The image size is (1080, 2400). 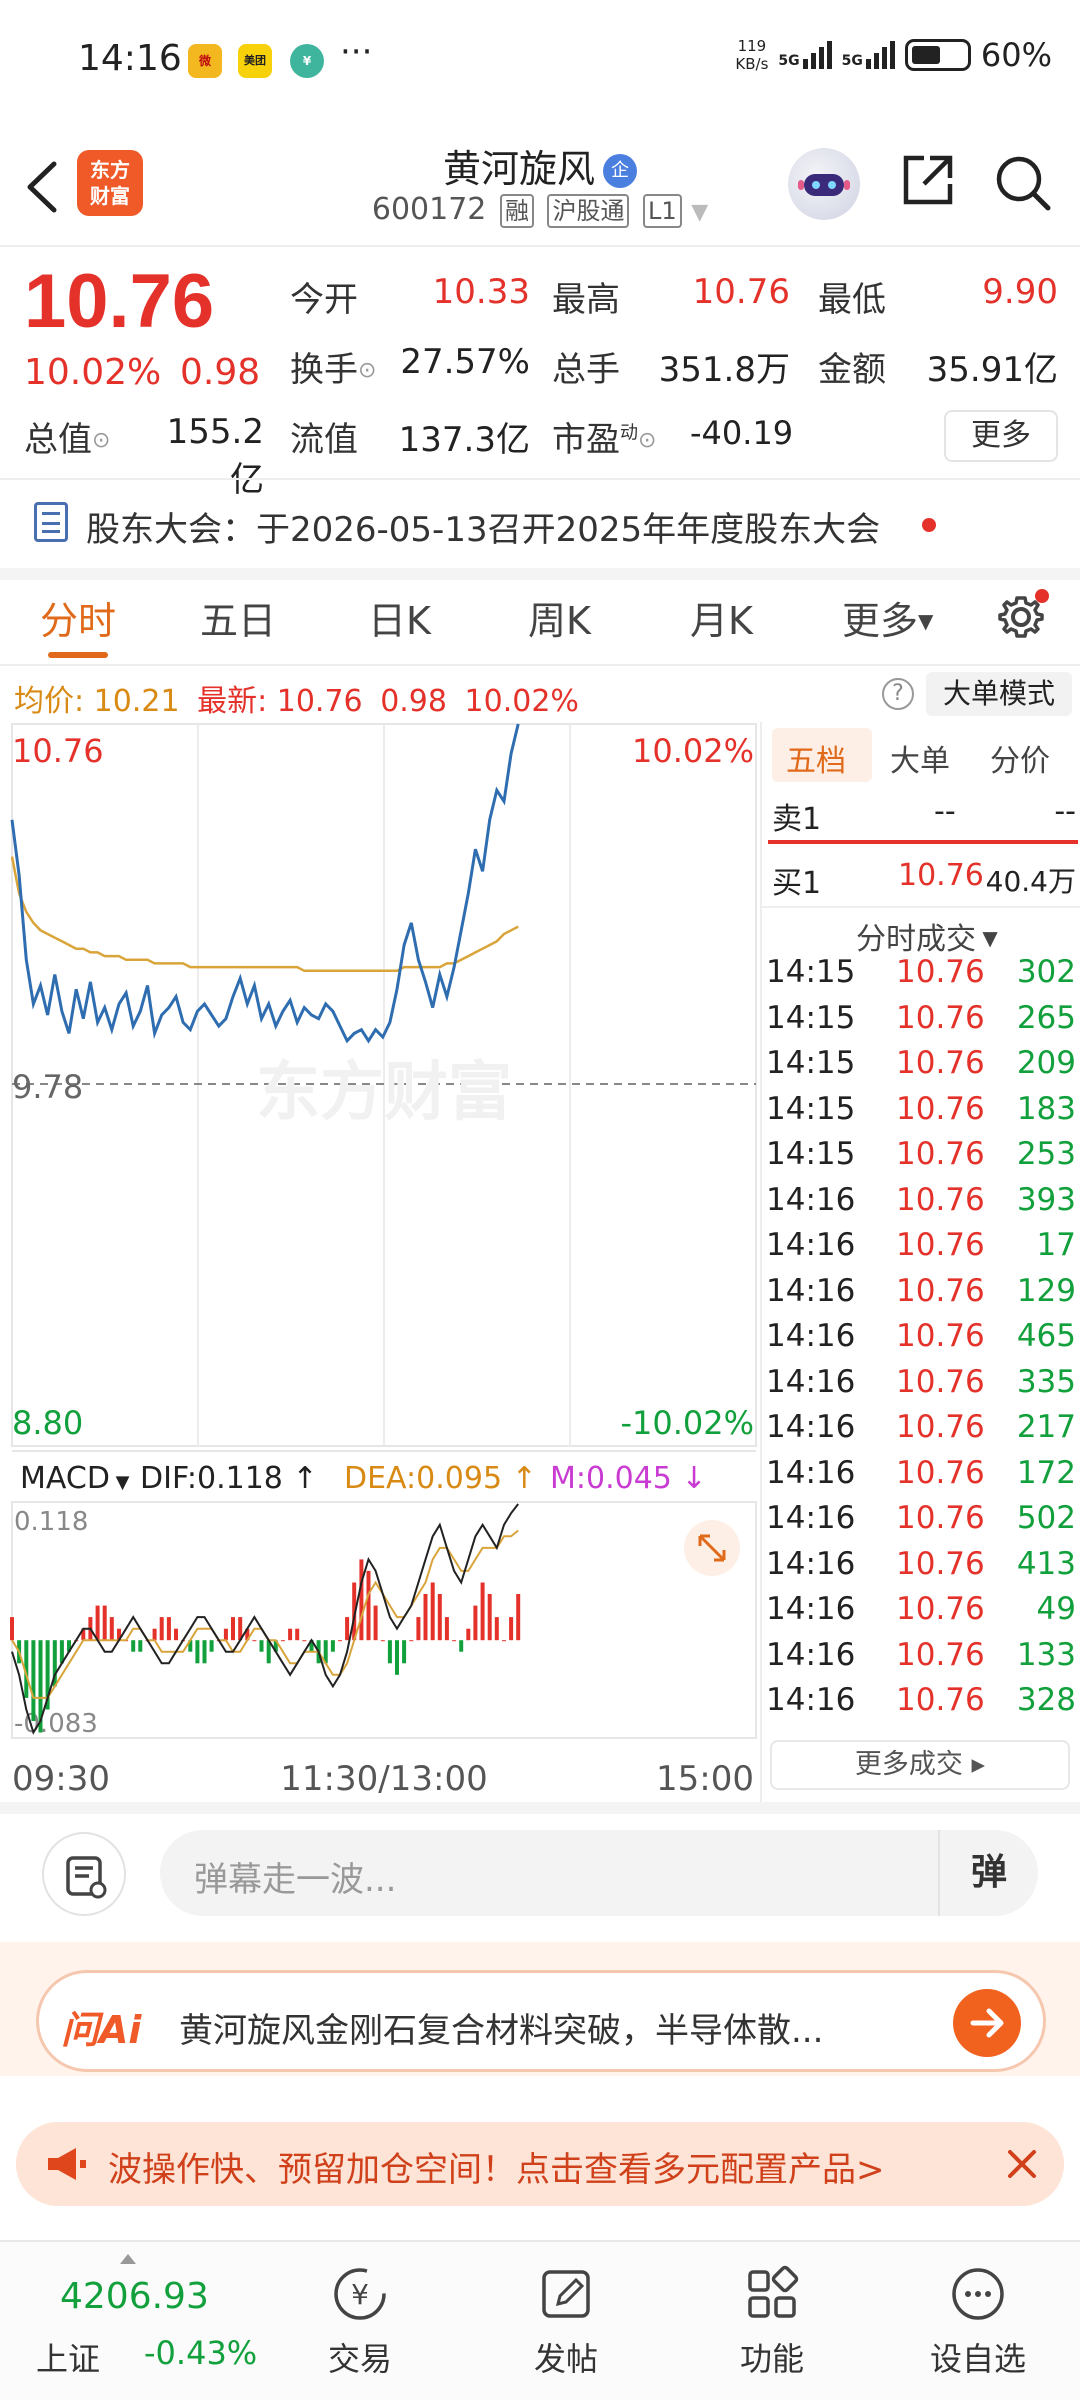 I want to click on axis-top-pct: 10.02%, so click(x=693, y=751).